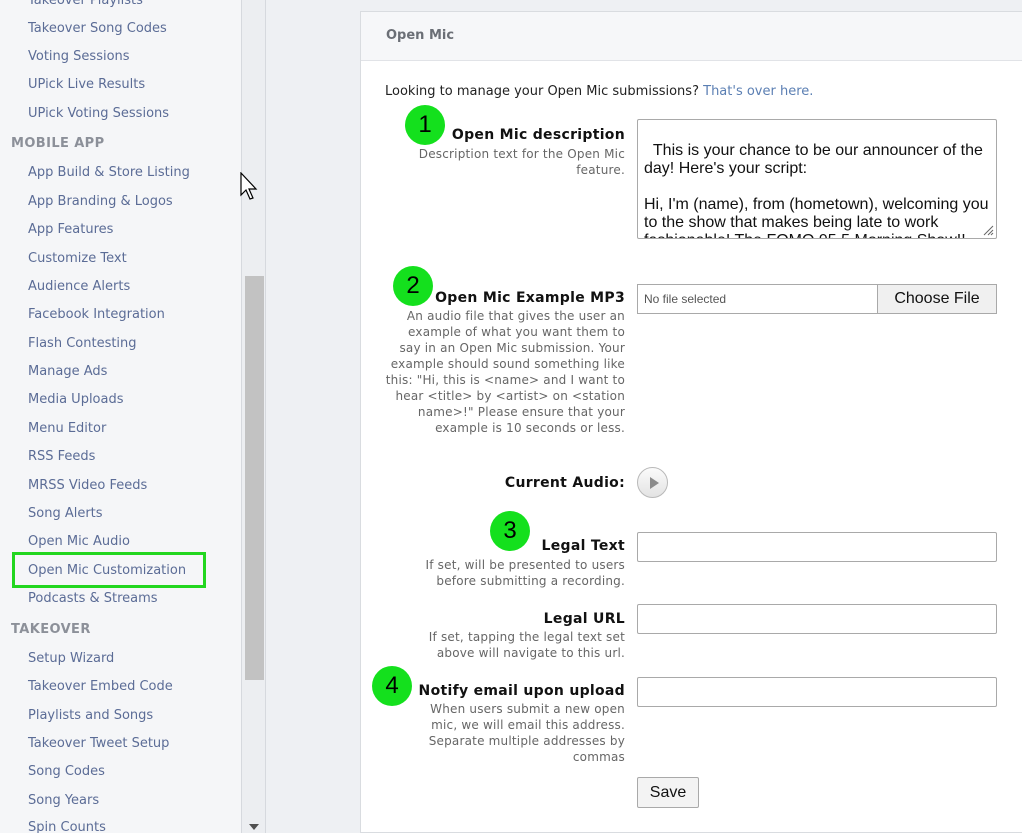 The height and width of the screenshot is (833, 1022). Describe the element at coordinates (93, 599) in the screenshot. I see `sidebar-item-podcasts-streams: Podcasts & Streams` at that location.